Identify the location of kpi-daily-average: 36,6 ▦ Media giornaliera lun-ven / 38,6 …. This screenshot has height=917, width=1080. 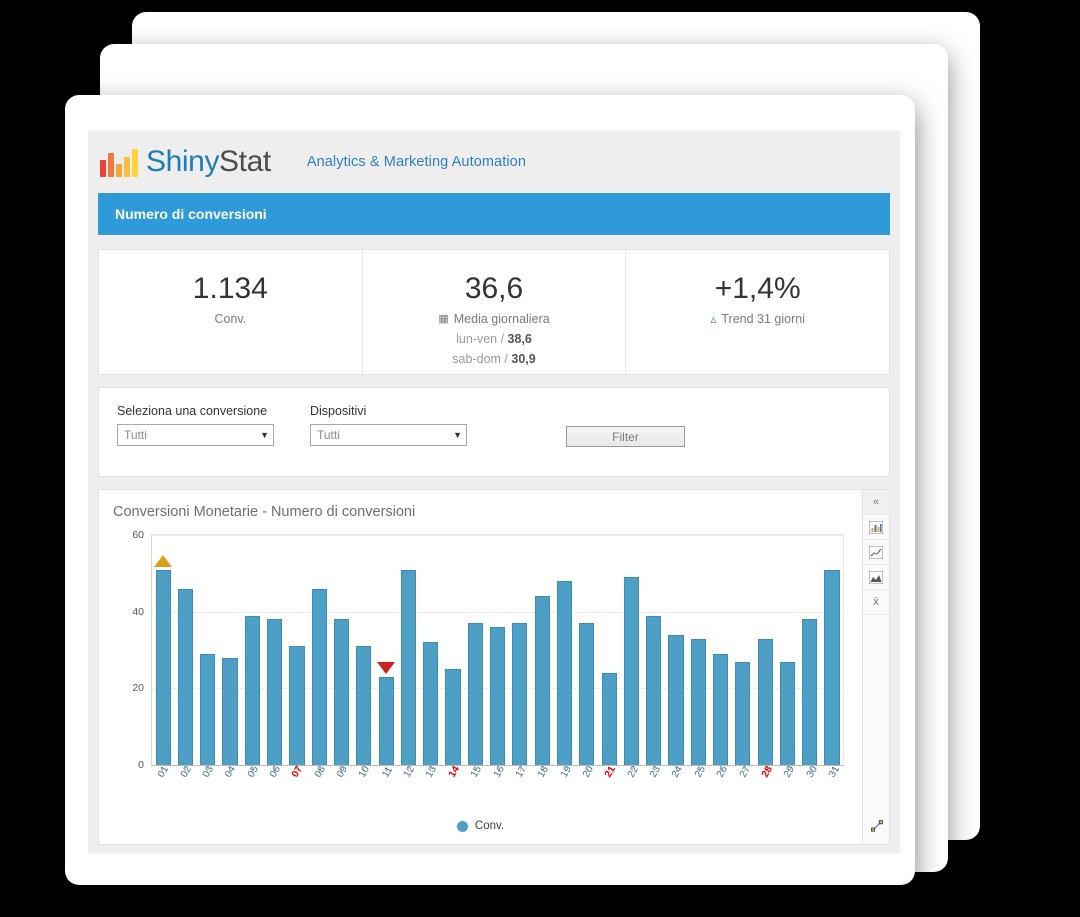
(495, 312).